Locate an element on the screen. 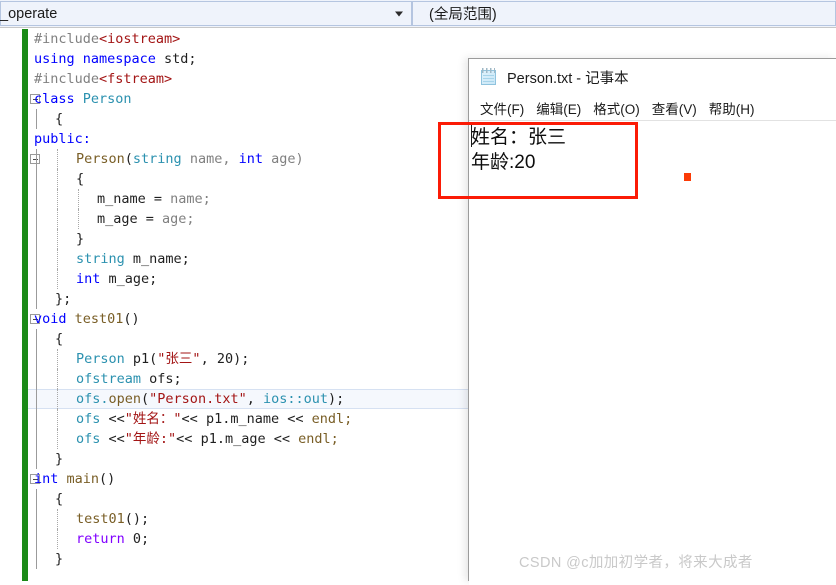 Image resolution: width=836 pixels, height=585 pixels. code-line-text: Person p1("张三", 20); is located at coordinates (124, 359).